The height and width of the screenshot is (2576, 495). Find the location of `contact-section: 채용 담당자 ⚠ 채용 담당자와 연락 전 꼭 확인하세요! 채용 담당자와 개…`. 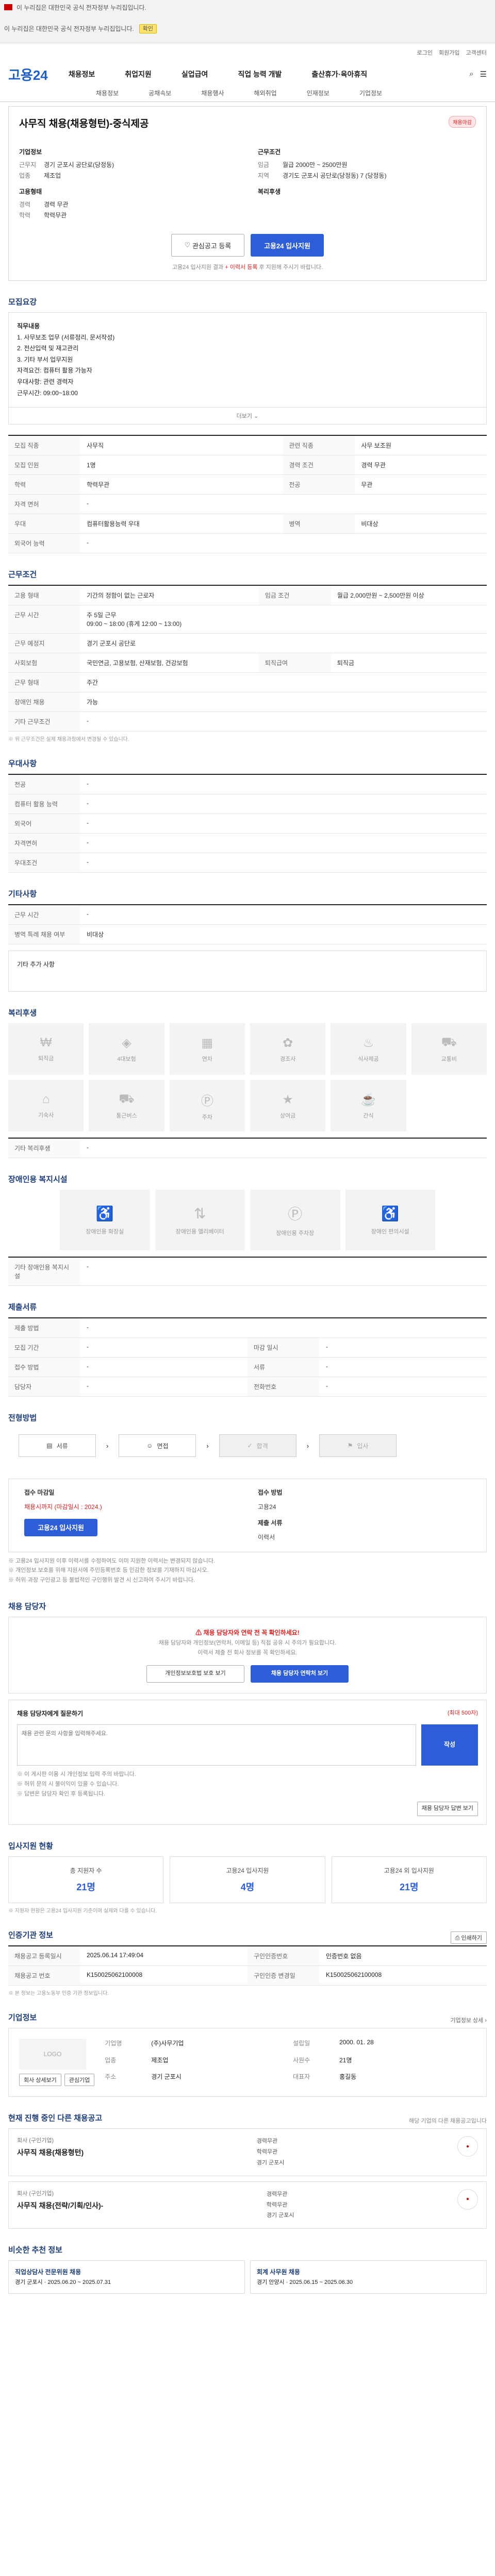

contact-section: 채용 담당자 ⚠ 채용 담당자와 연락 전 꼭 확인하세요! 채용 담당자와 개… is located at coordinates (247, 1713).